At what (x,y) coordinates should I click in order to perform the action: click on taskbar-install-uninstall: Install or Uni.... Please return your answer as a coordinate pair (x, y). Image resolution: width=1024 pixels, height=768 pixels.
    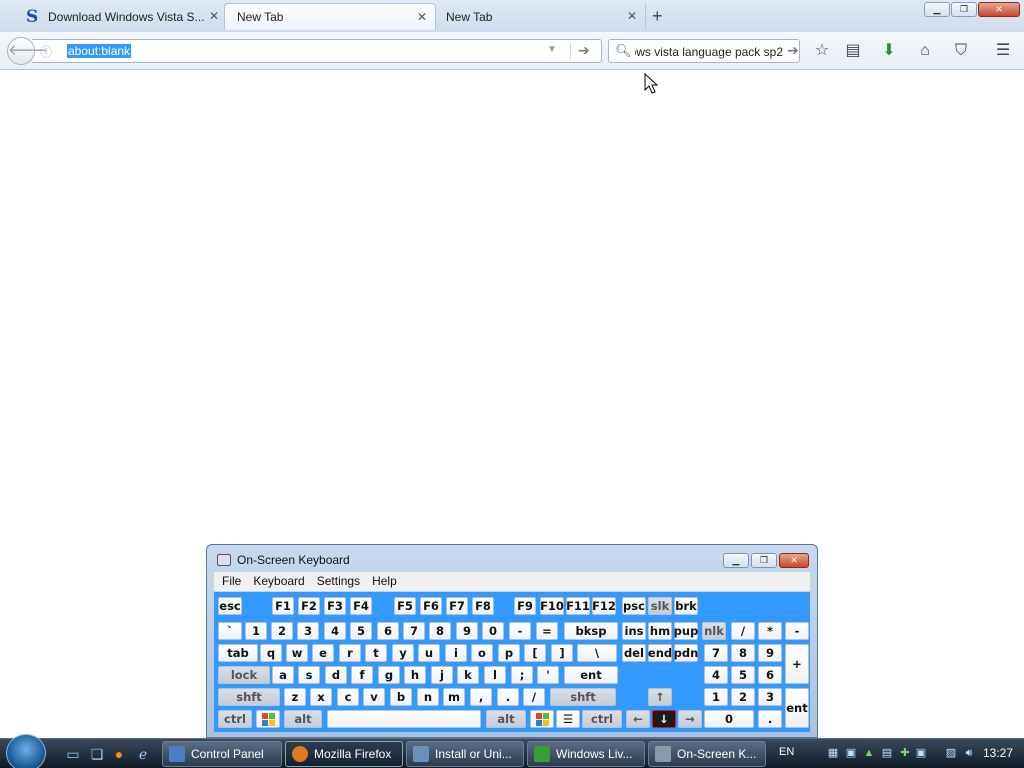
    Looking at the image, I should click on (465, 754).